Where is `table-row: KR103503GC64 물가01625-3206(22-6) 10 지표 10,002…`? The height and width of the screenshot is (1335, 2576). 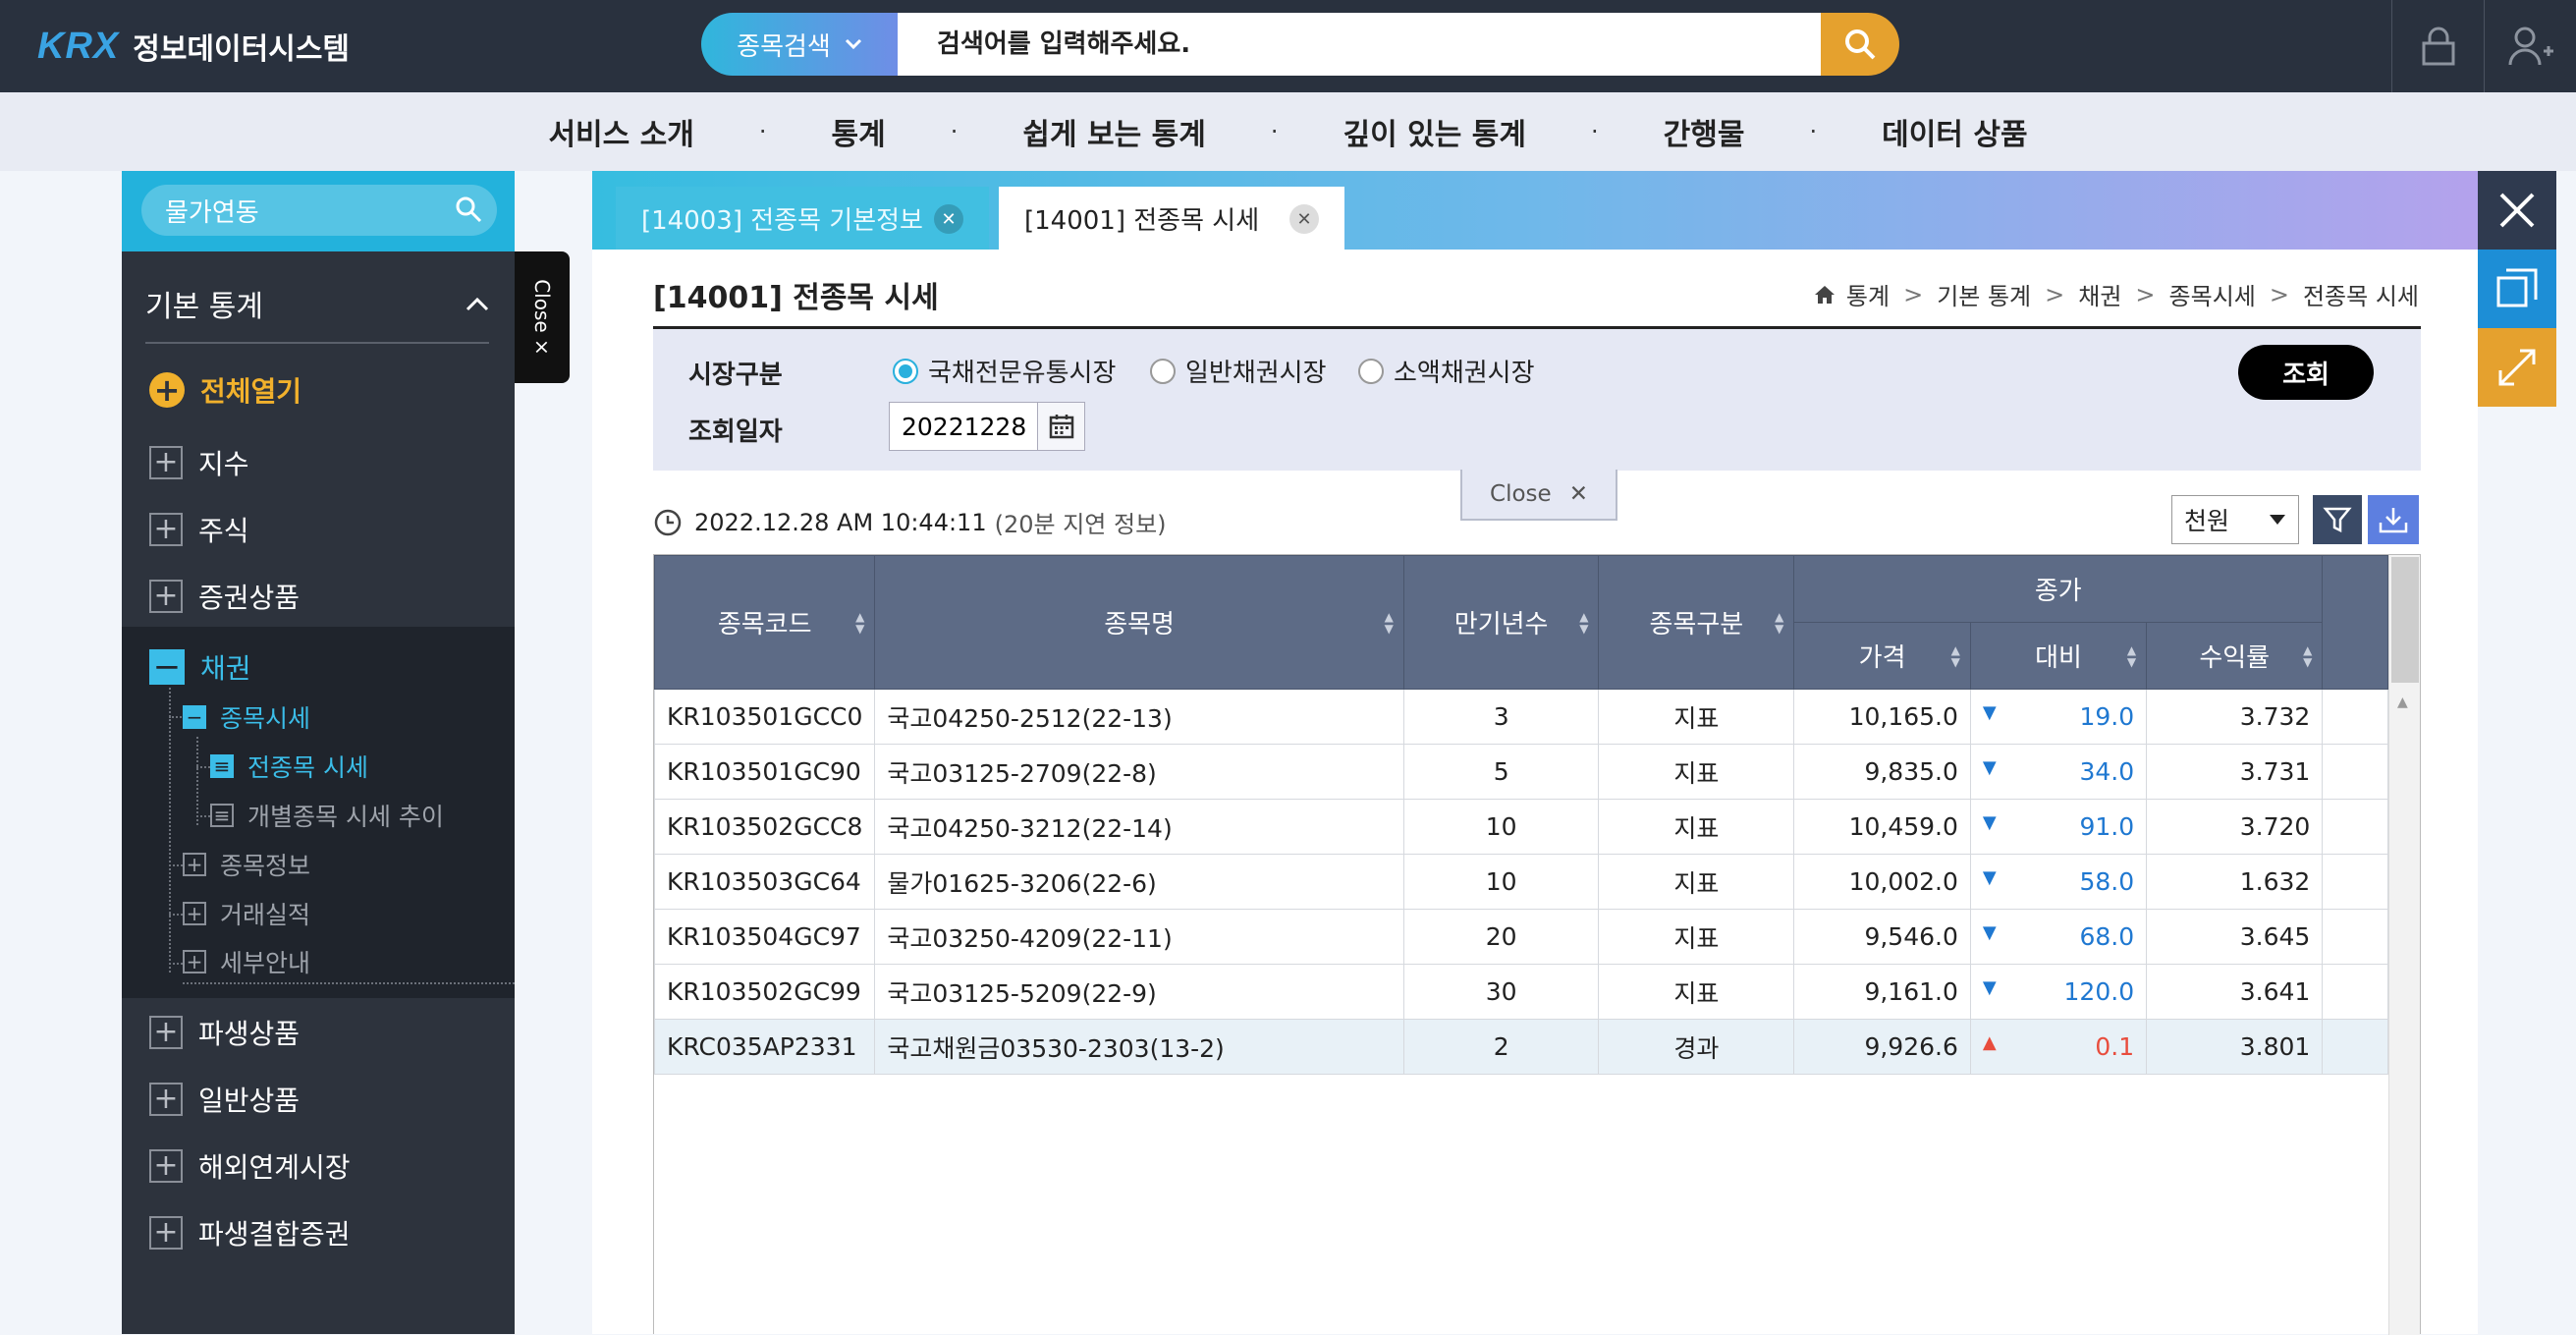
table-row: KR103503GC64 물가01625-3206(22-6) 10 지표 10,002… is located at coordinates (1520, 882).